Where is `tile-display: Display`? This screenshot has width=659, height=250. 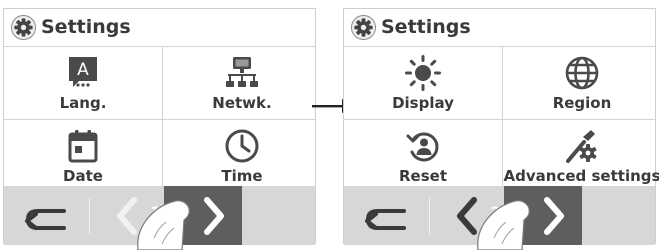 tile-display: Display is located at coordinates (423, 82).